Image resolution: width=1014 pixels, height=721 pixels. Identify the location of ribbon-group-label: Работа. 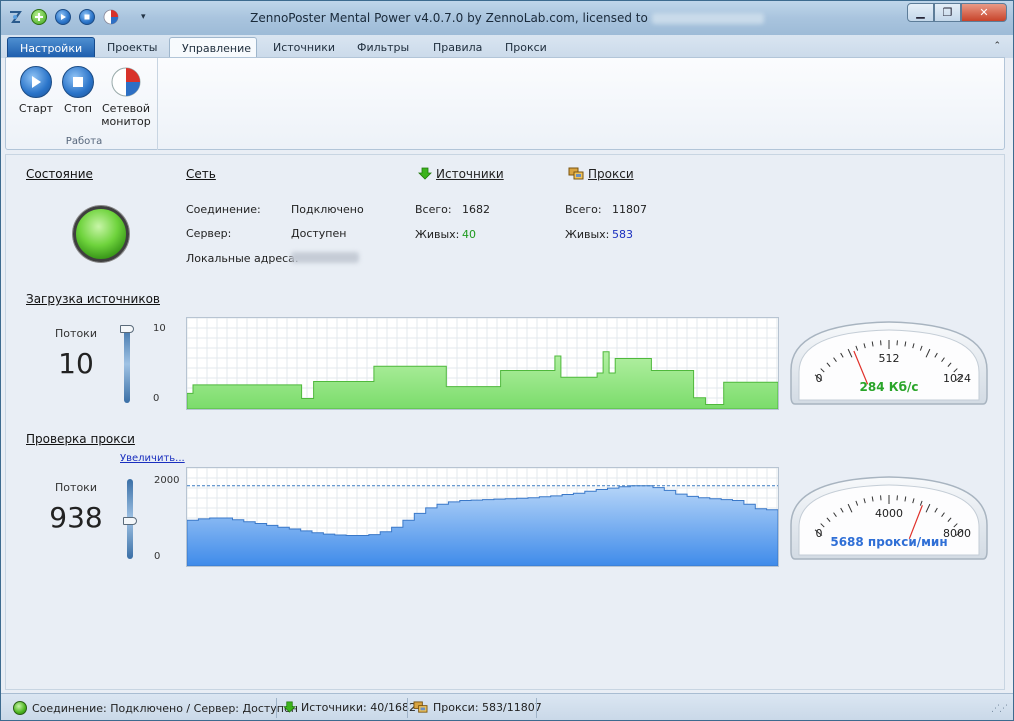
(84, 141).